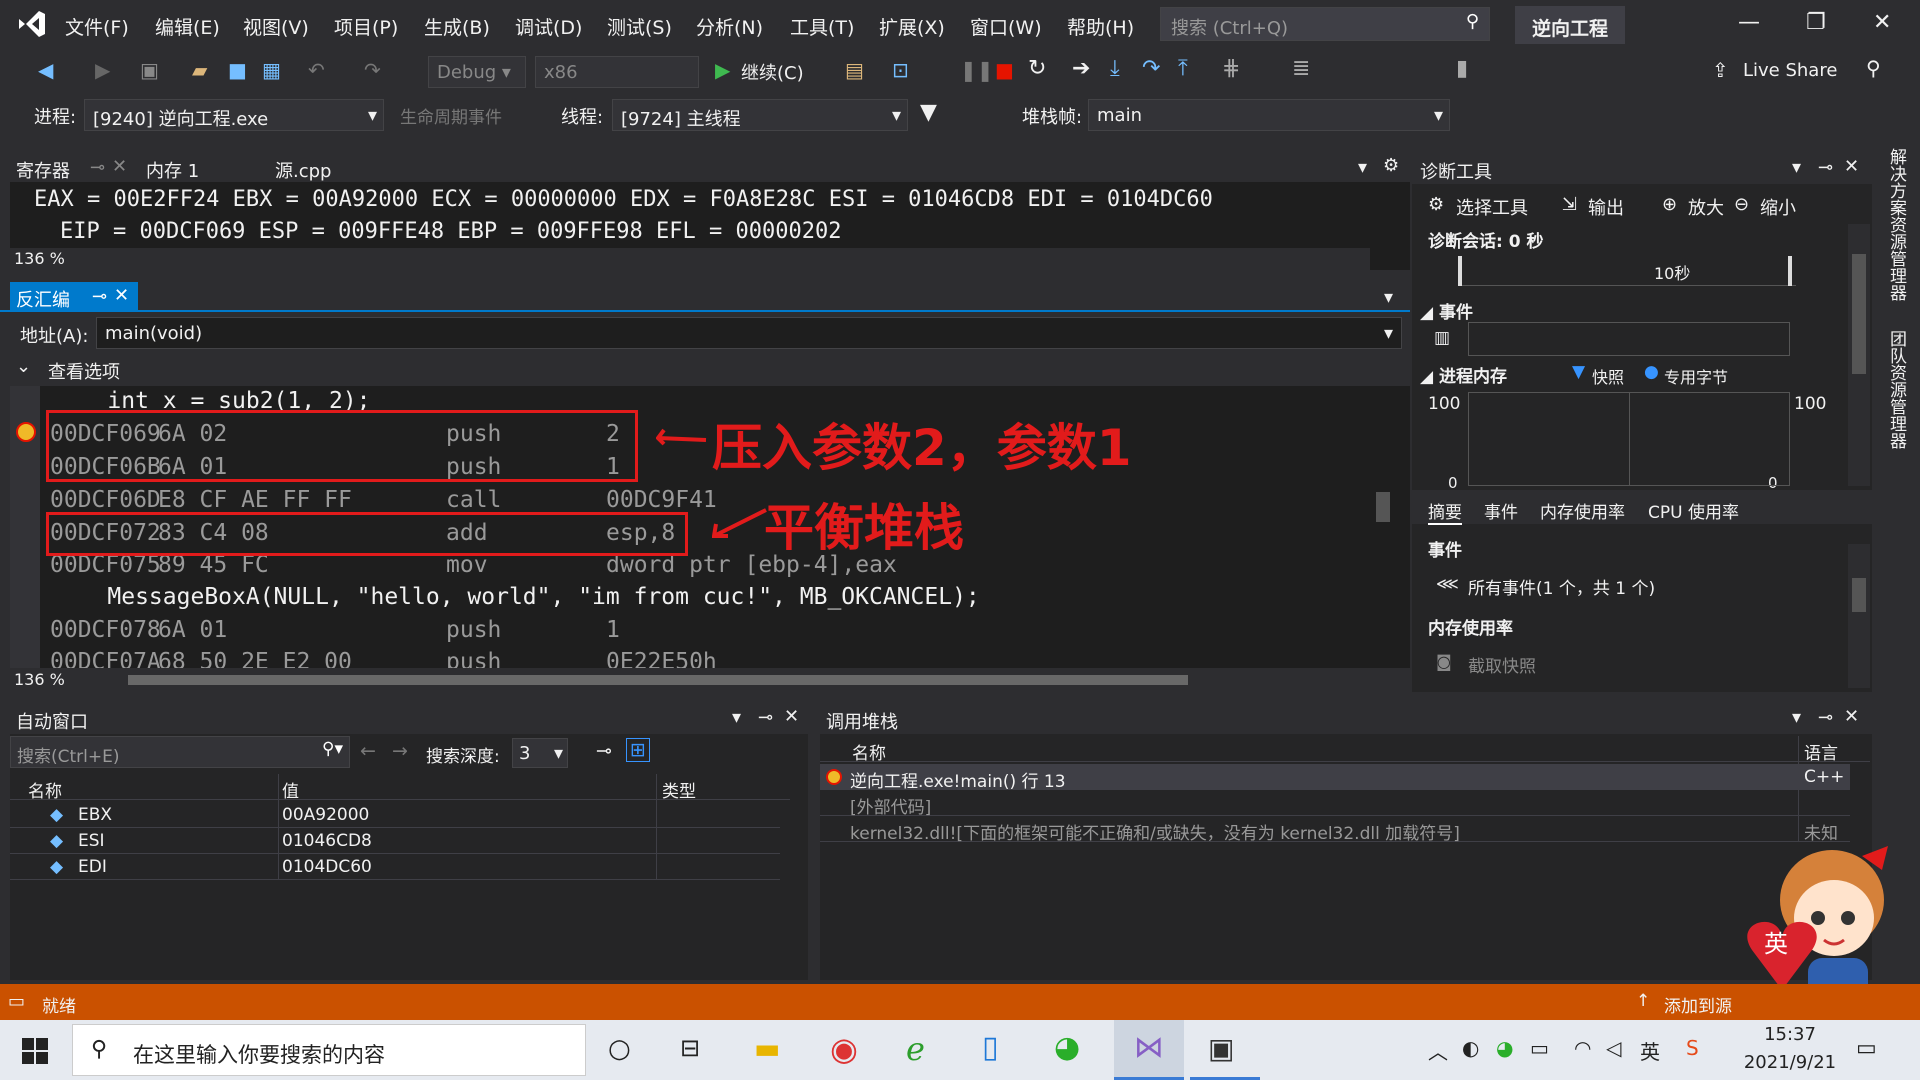  Describe the element at coordinates (772, 72) in the screenshot. I see `continue-button: 继续(C)` at that location.